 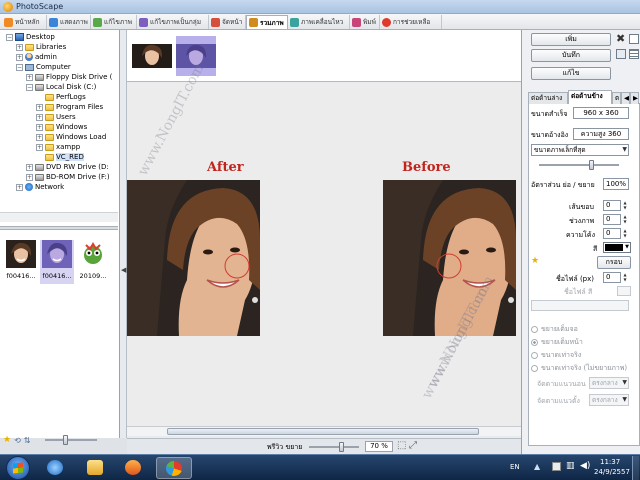 I want to click on fit-to-window-icon: ⬚, so click(x=401, y=445).